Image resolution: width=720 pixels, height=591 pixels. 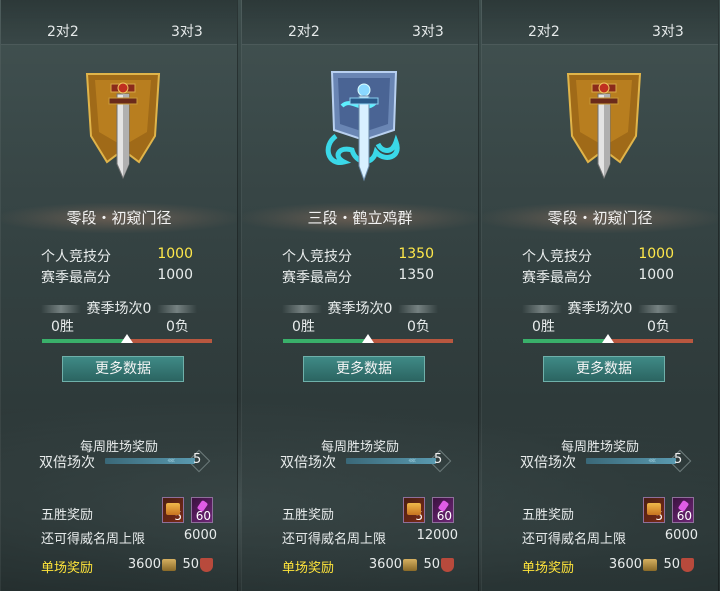 I want to click on season-high-value: 1000, so click(x=175, y=275).